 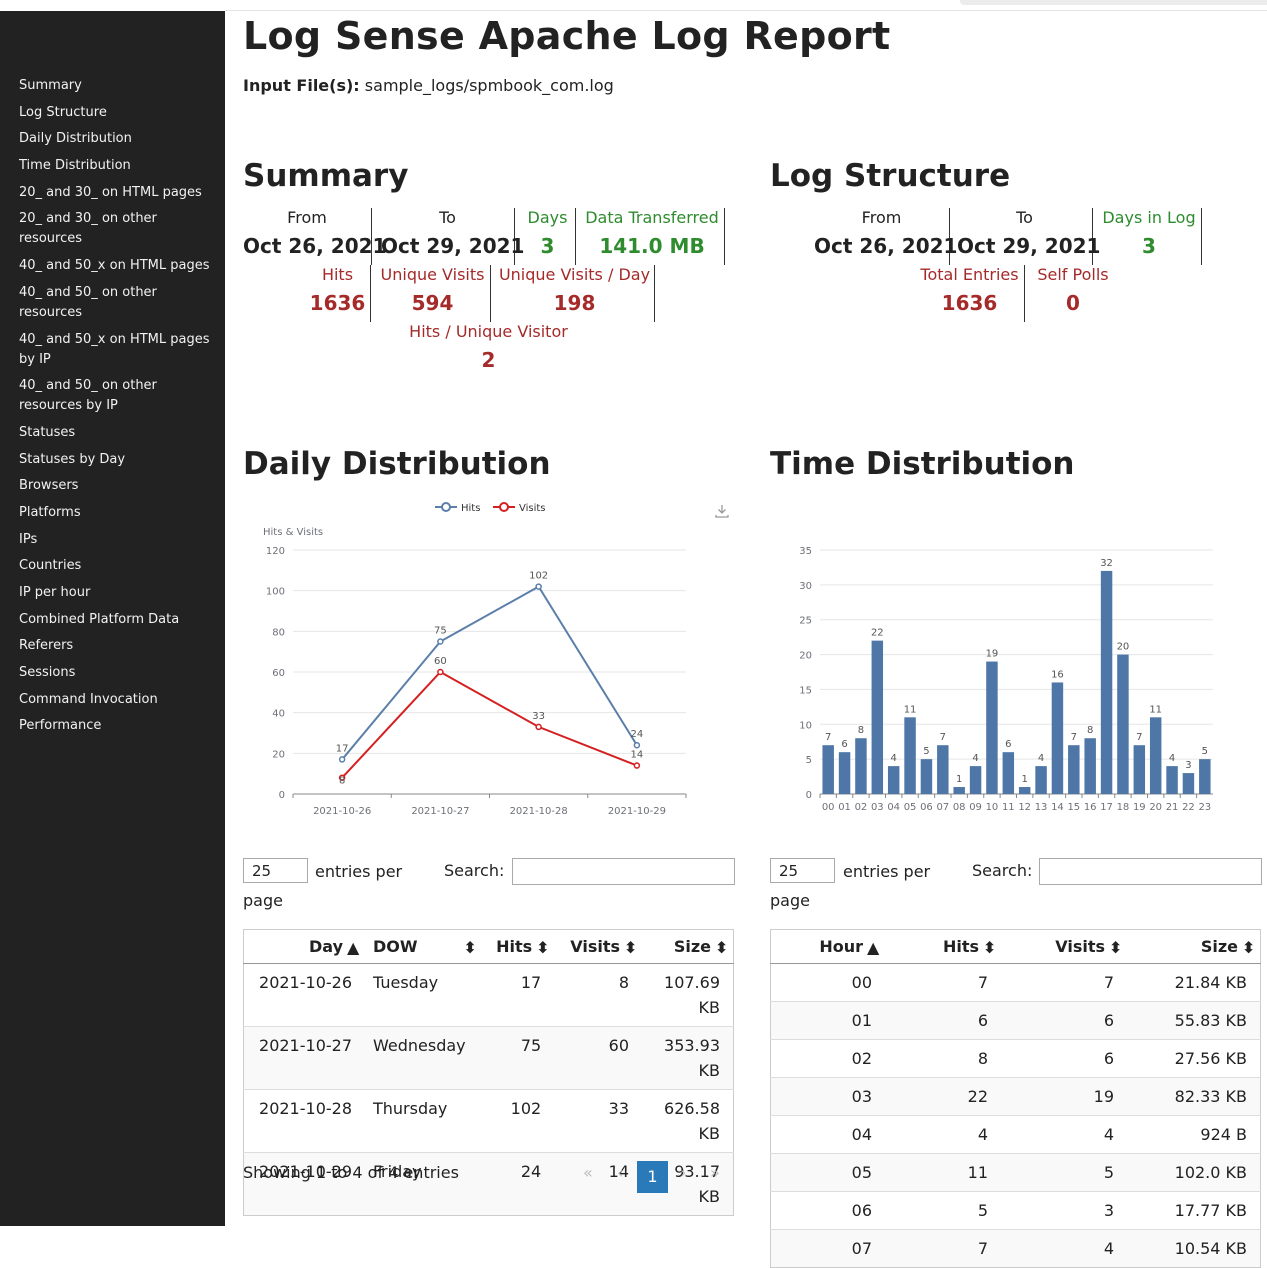 What do you see at coordinates (423, 1058) in the screenshot?
I see `table-cell: Wednesday` at bounding box center [423, 1058].